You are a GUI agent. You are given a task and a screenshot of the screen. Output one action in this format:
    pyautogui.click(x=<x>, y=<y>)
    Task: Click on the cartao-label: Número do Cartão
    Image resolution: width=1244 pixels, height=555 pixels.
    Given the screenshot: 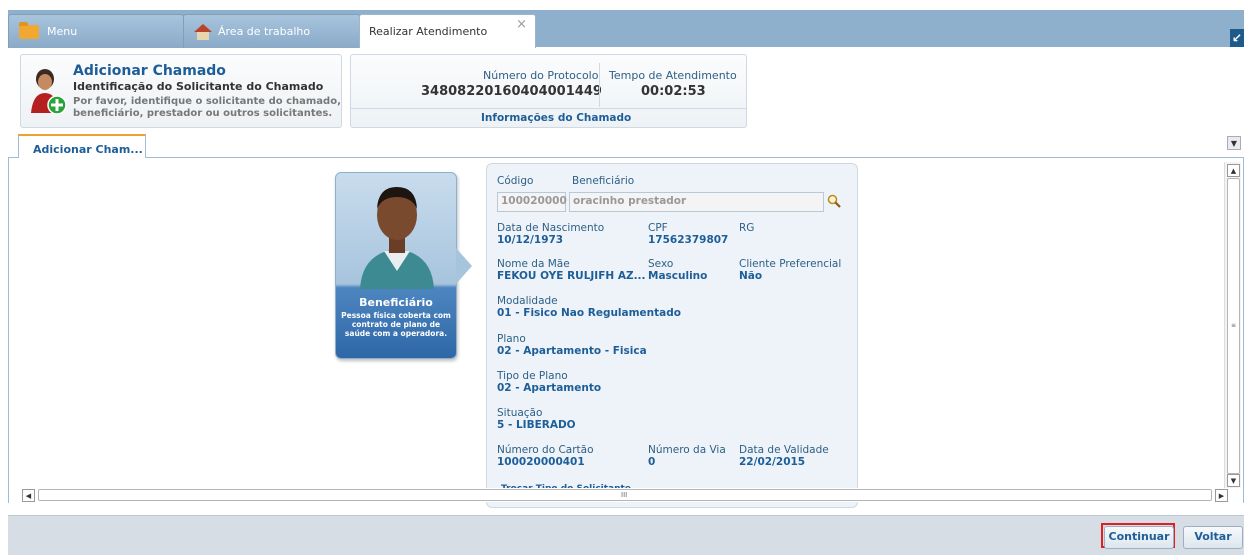 What is the action you would take?
    pyautogui.click(x=545, y=450)
    